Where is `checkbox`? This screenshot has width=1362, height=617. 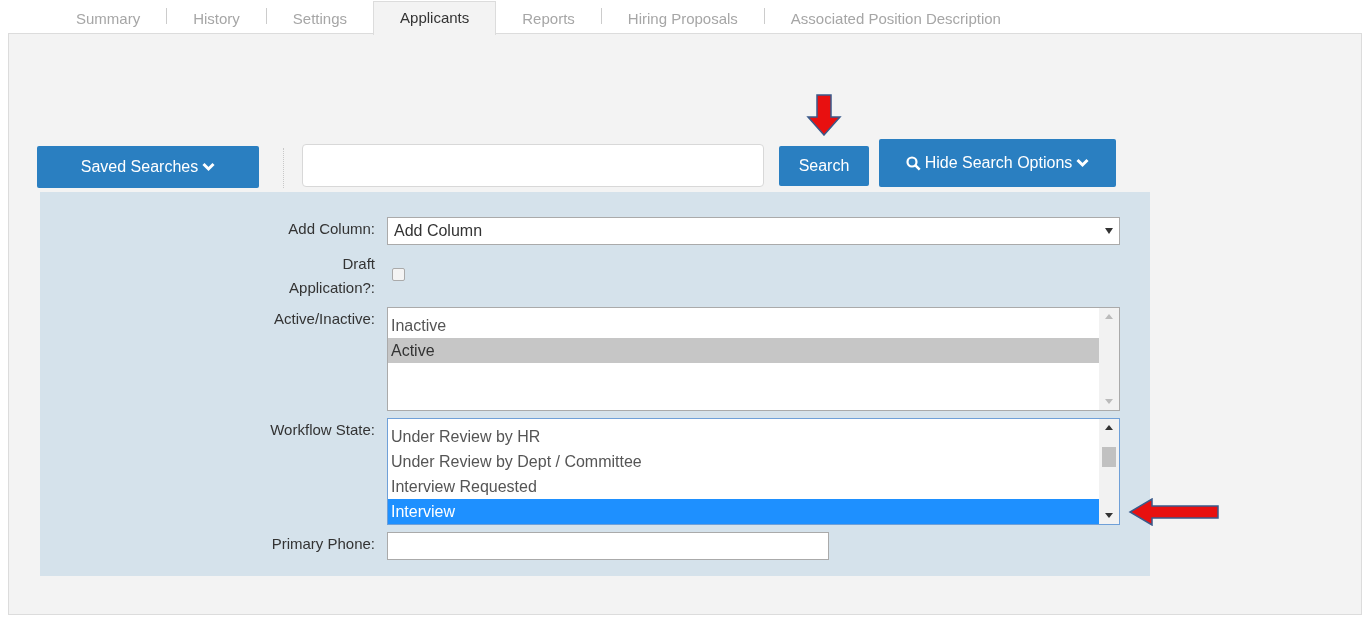
checkbox is located at coordinates (398, 274).